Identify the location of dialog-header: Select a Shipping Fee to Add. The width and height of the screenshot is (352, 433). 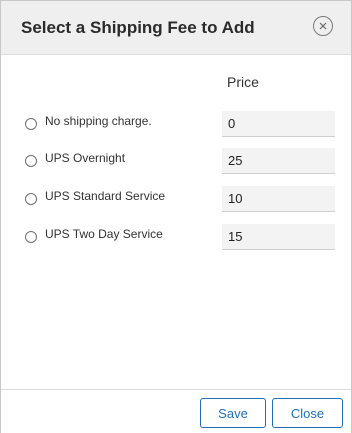
(176, 28).